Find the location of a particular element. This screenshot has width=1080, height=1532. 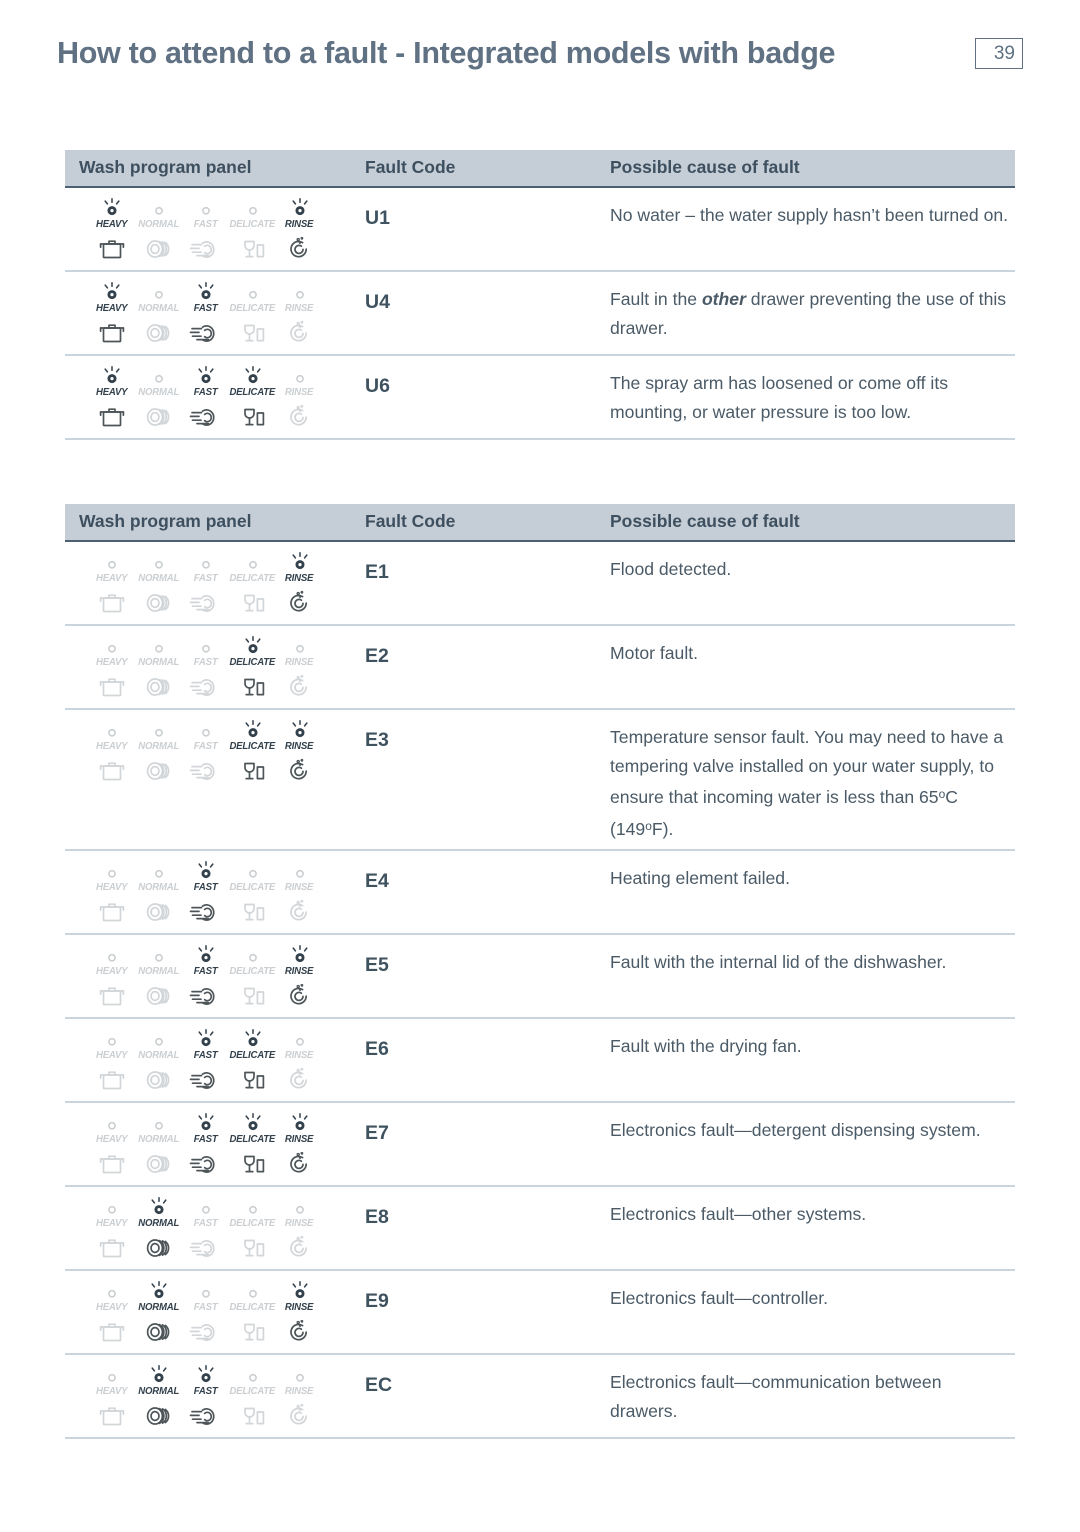

cell-fault-code: E5 is located at coordinates (377, 965).